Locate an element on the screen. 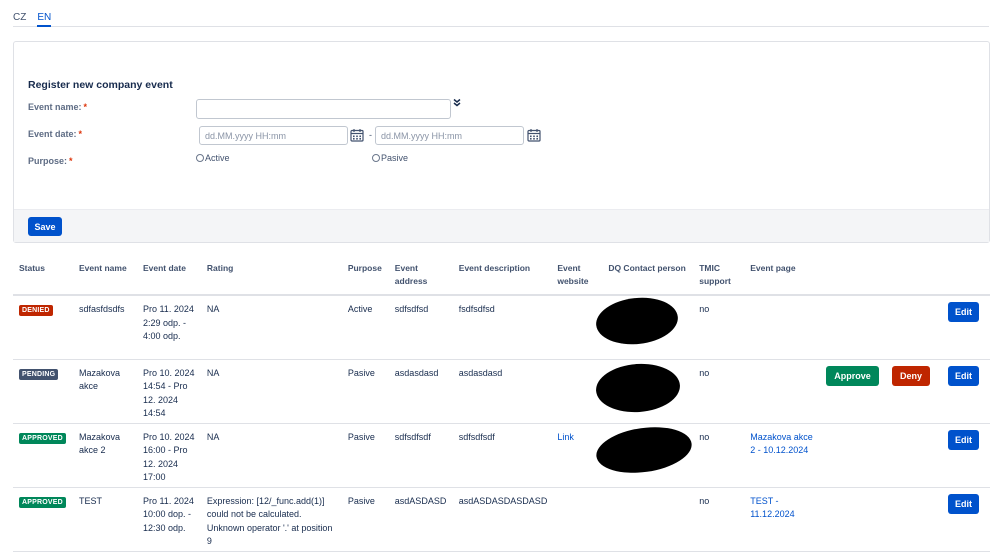  tab-en: EN is located at coordinates (44, 18).